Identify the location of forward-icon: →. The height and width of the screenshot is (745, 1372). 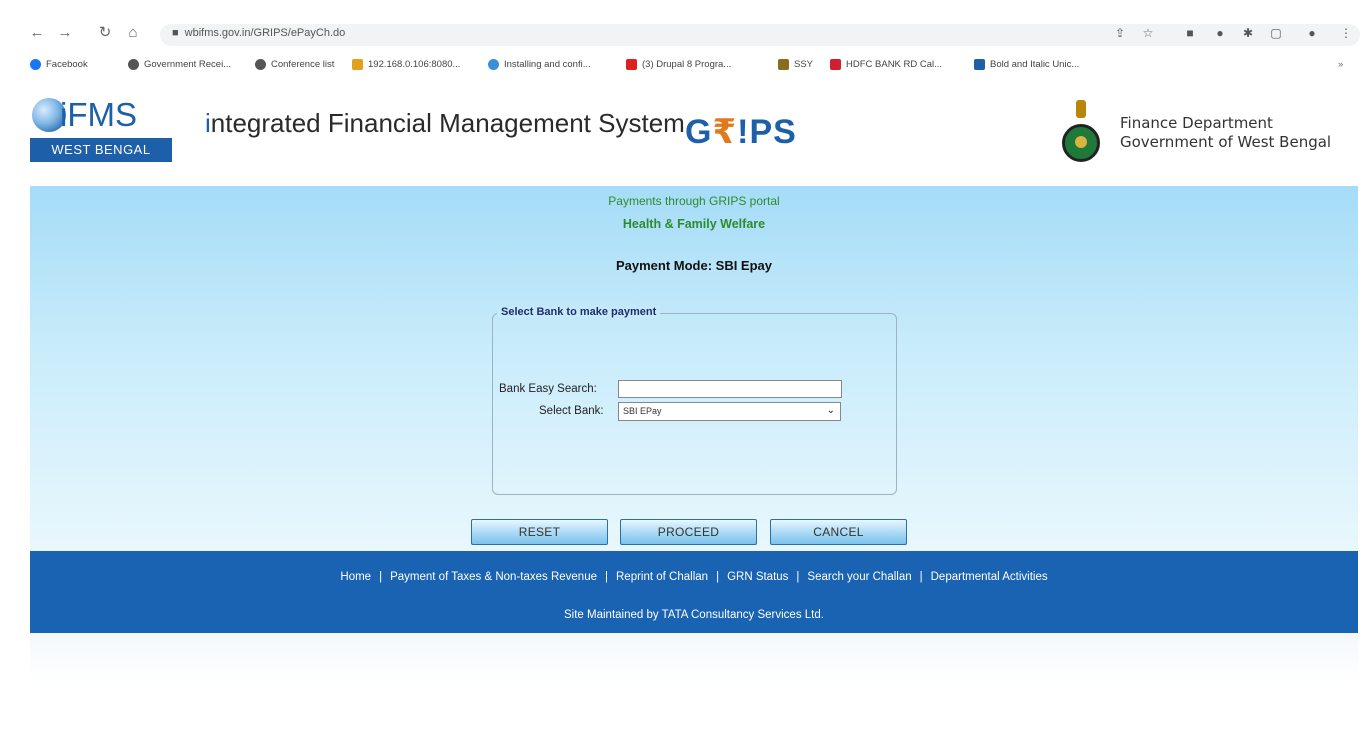
(65, 33).